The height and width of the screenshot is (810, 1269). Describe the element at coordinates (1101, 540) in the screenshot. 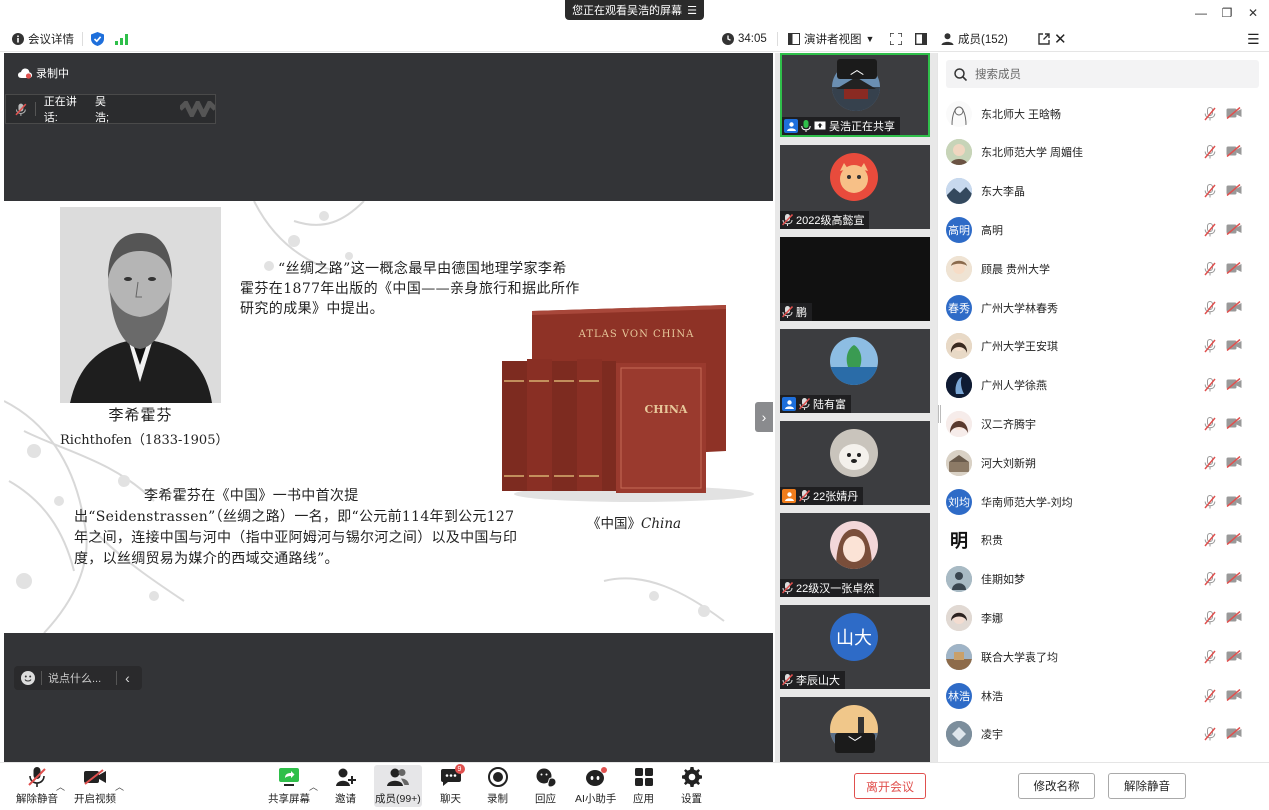

I see `member-row: 明积贵` at that location.